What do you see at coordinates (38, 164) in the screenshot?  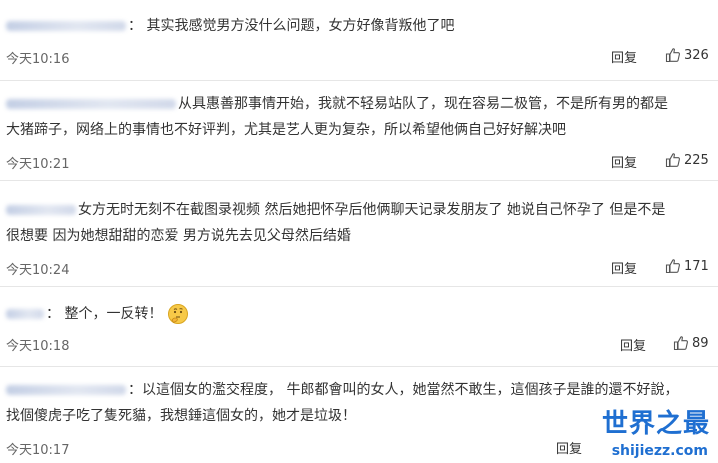 I see `comment-time: 今天10:21` at bounding box center [38, 164].